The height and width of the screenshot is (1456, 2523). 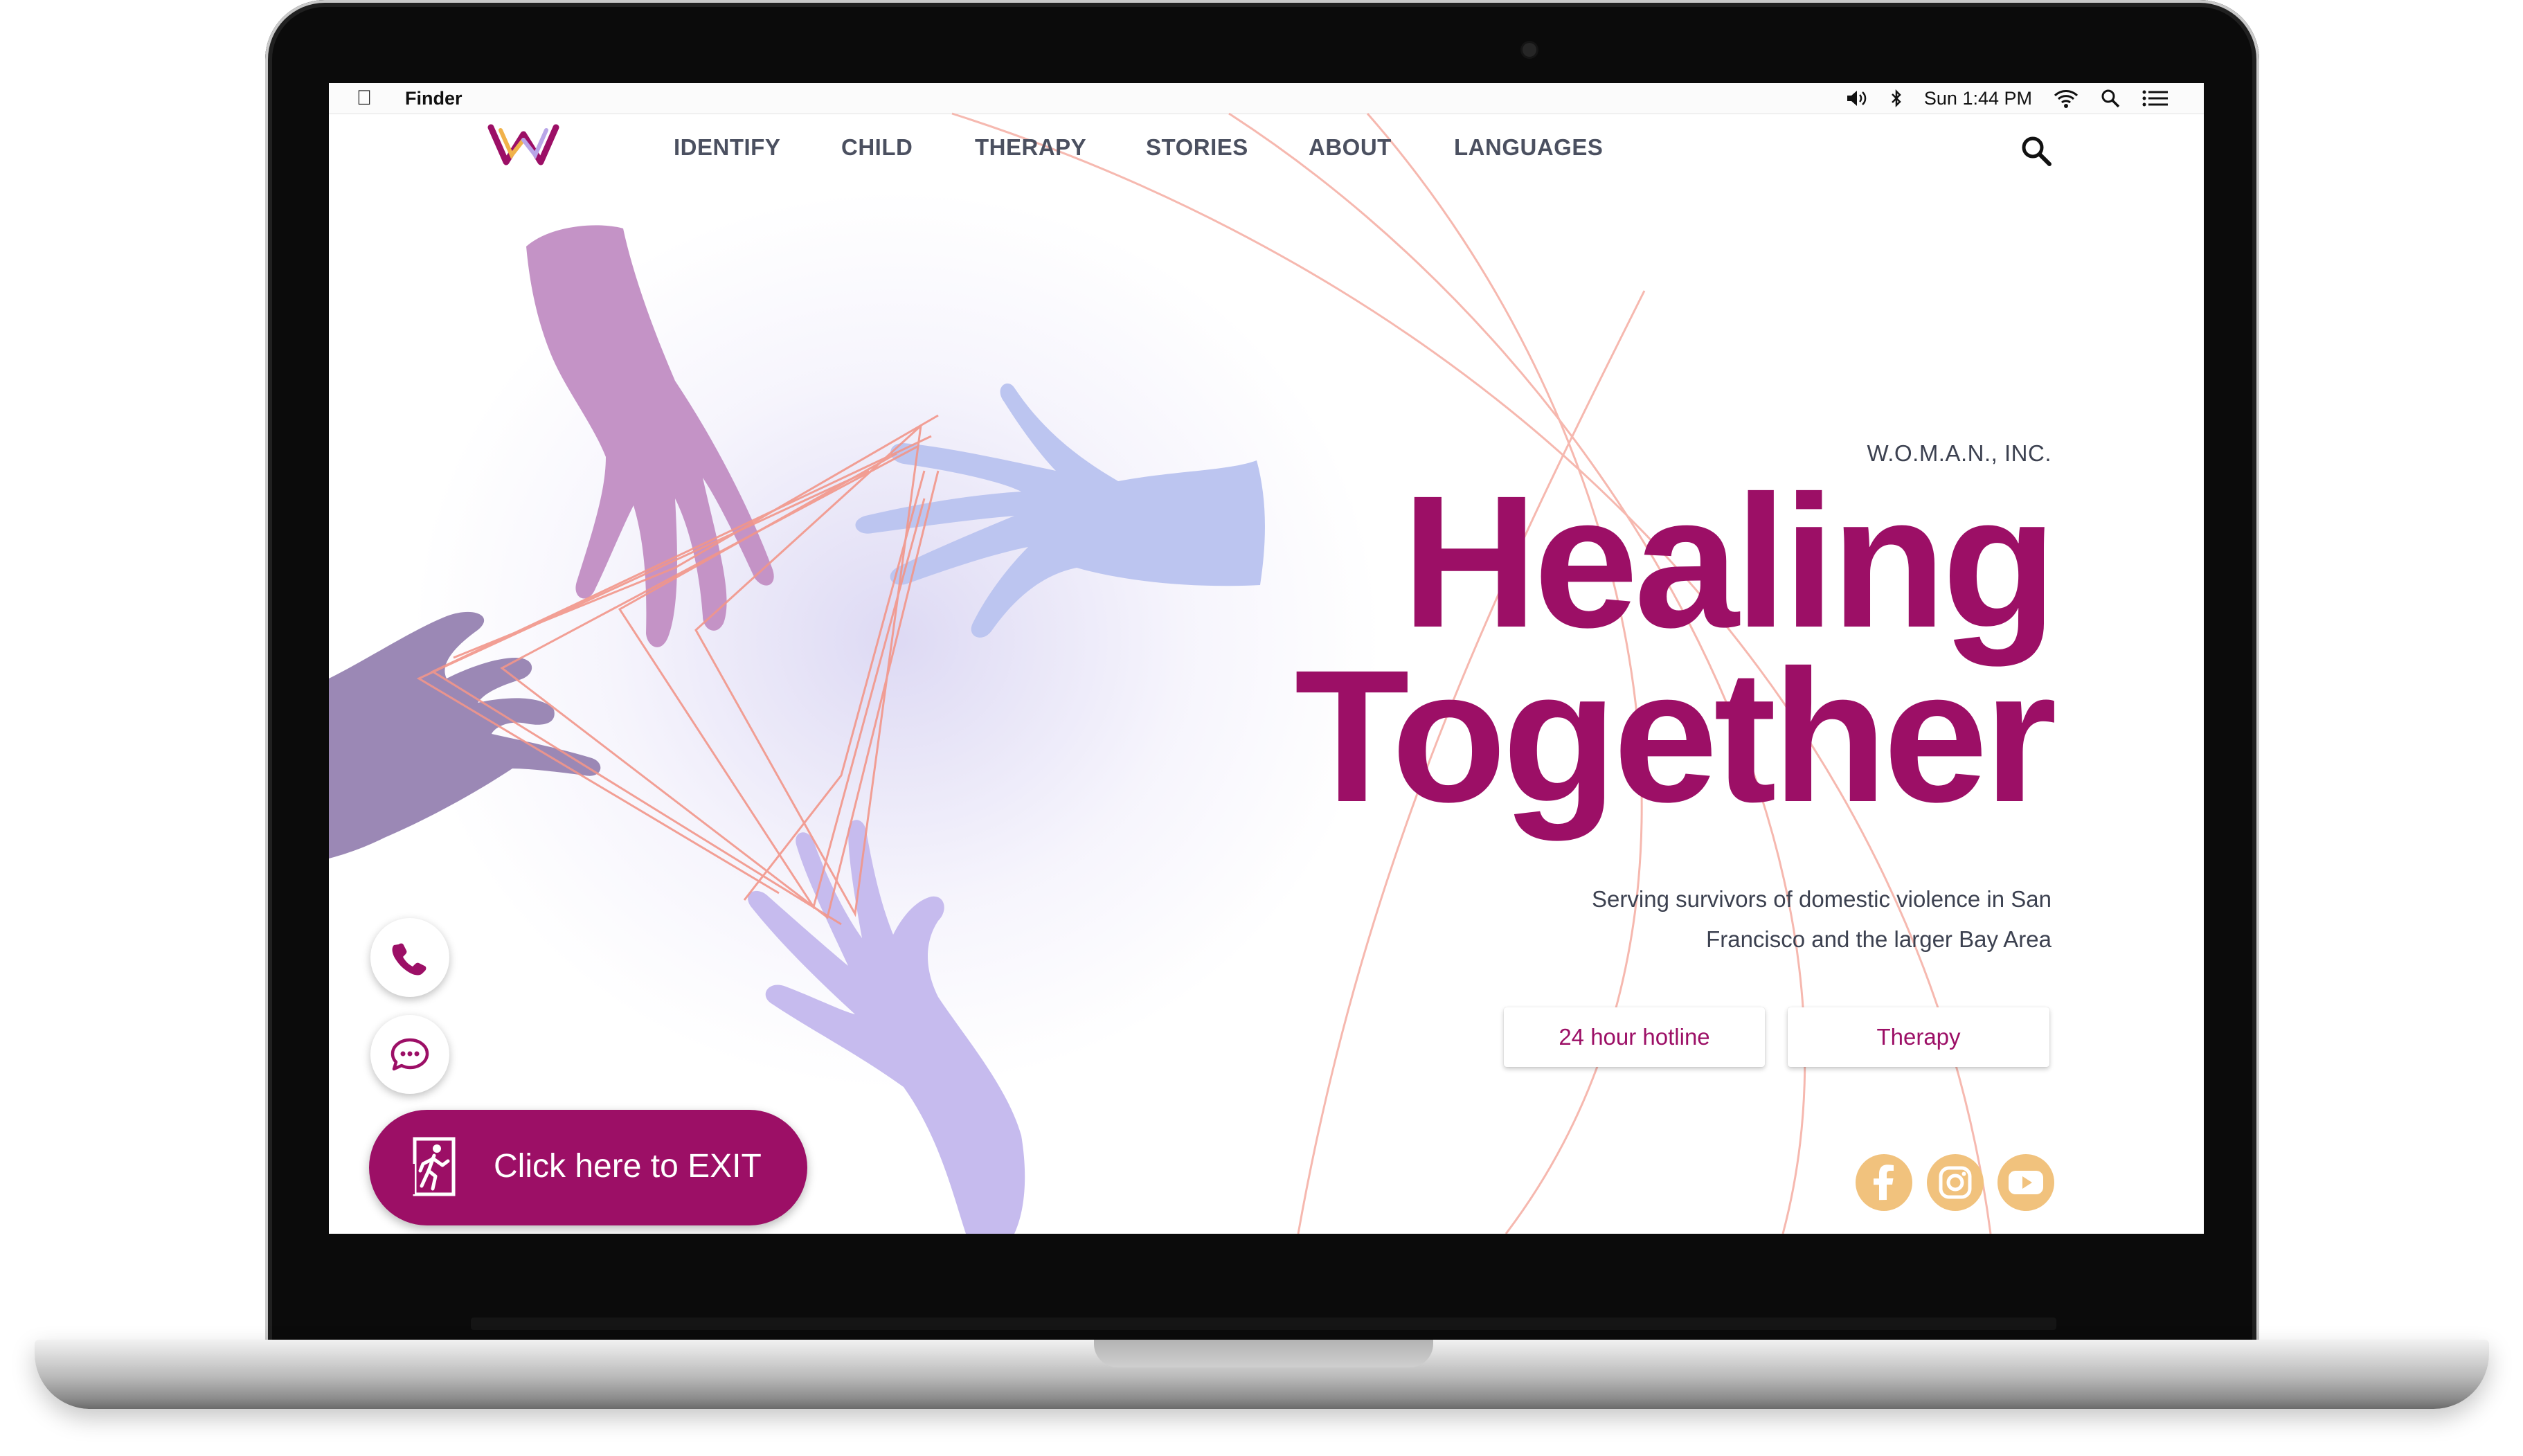 What do you see at coordinates (1675, 736) in the screenshot?
I see `headline-line-2: Together` at bounding box center [1675, 736].